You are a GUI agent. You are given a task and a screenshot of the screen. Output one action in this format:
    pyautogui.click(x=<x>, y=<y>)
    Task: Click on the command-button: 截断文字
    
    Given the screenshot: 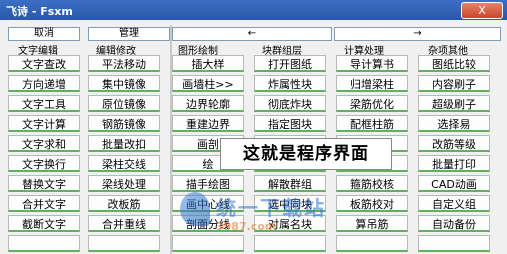 What is the action you would take?
    pyautogui.click(x=44, y=223)
    